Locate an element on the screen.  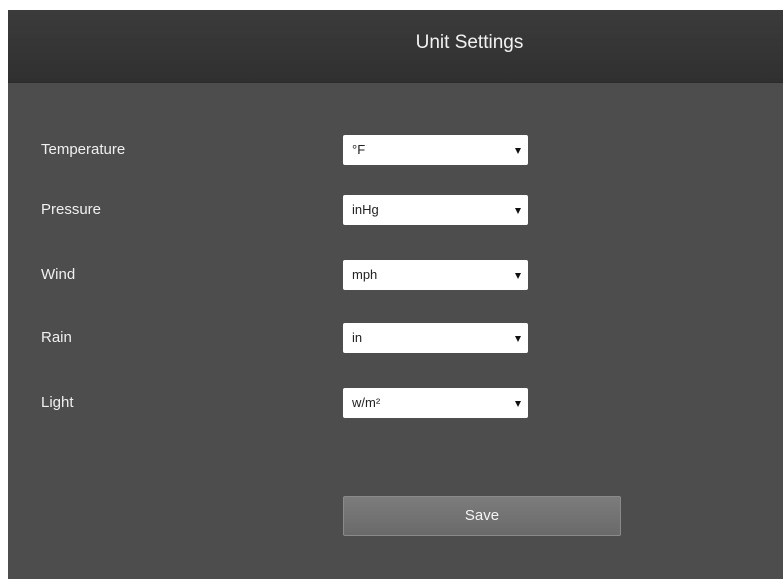
light-select: w/m² is located at coordinates (435, 403).